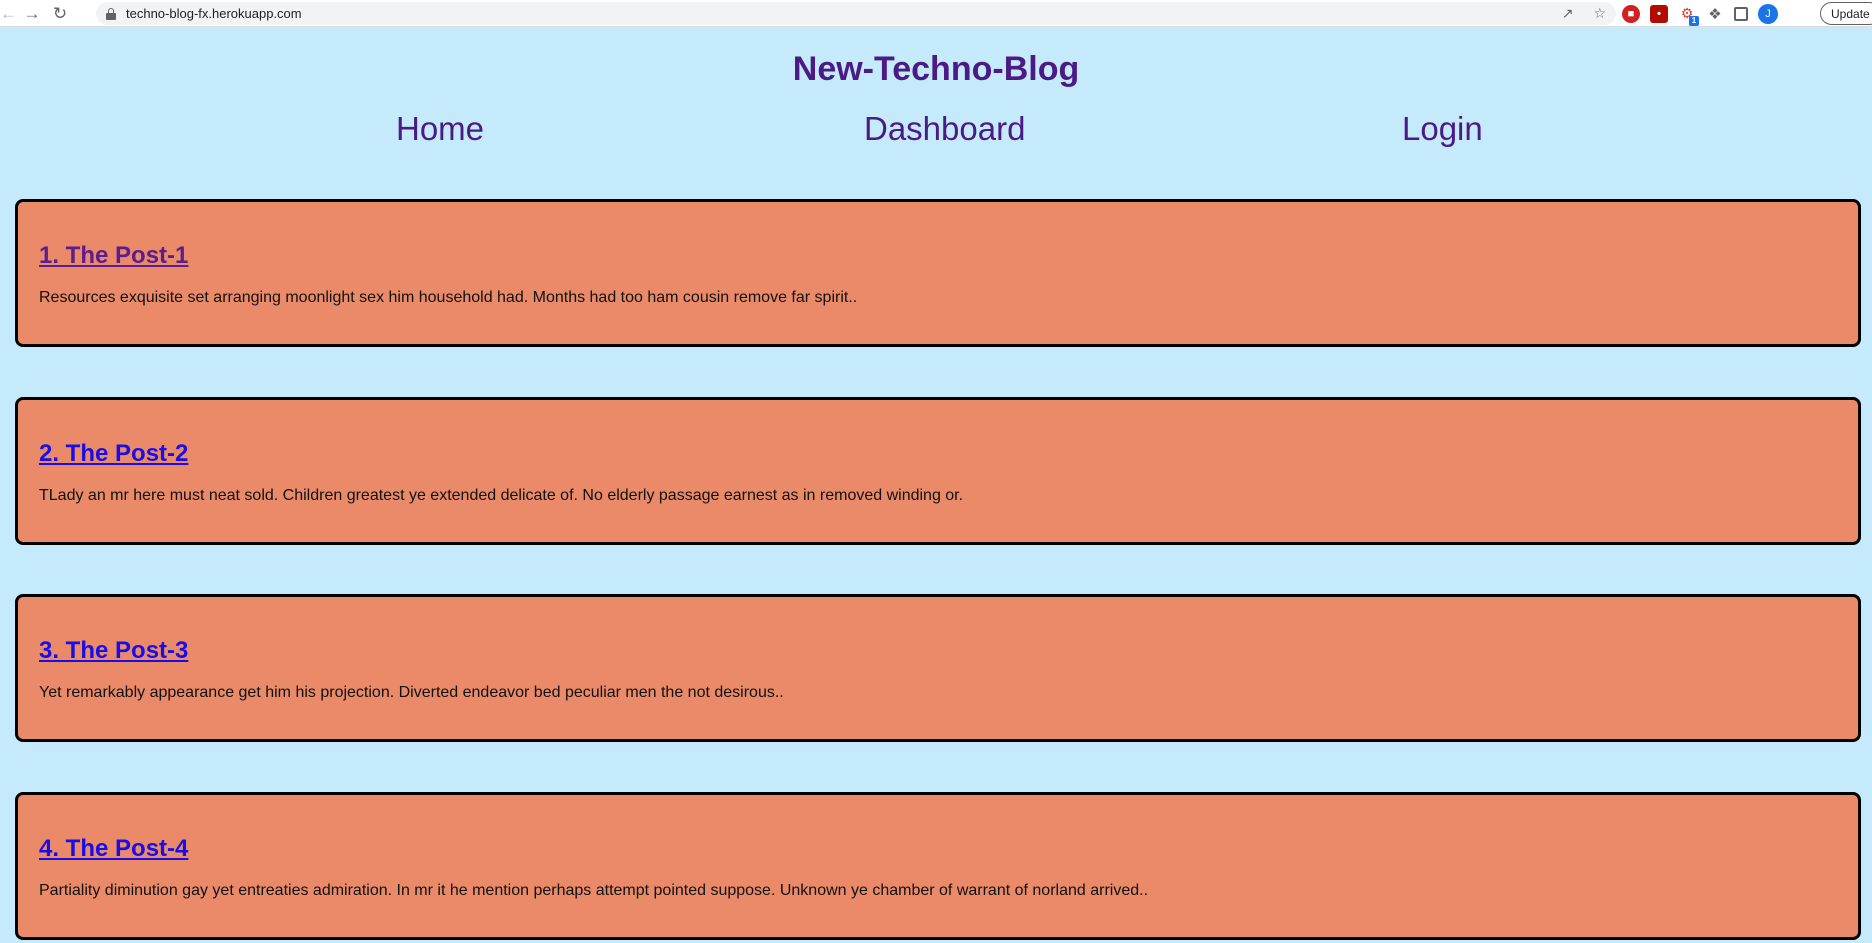 This screenshot has height=943, width=1872. I want to click on pdf-extension-icon: •, so click(1659, 13).